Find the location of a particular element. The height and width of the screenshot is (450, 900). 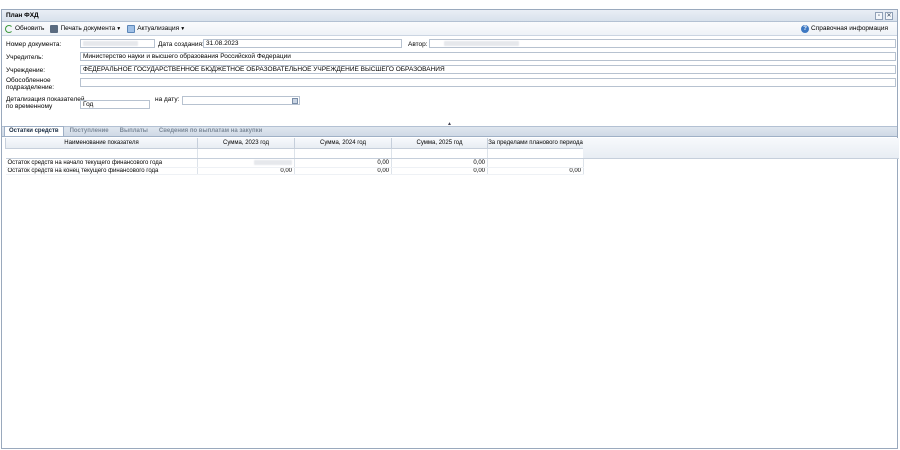

filter-row is located at coordinates (294, 153).